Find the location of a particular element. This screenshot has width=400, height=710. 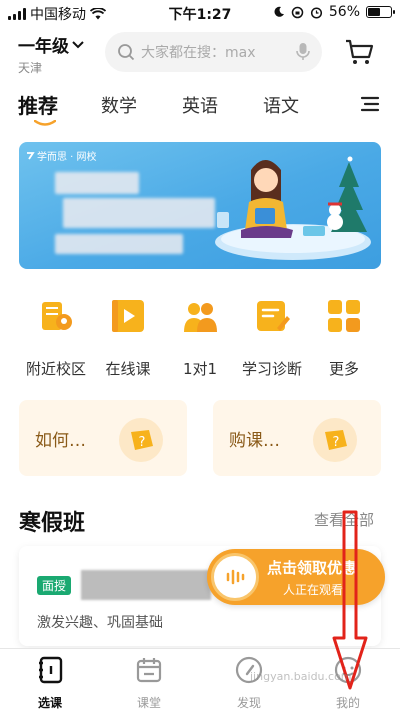

banner-illustration is located at coordinates (293, 208).